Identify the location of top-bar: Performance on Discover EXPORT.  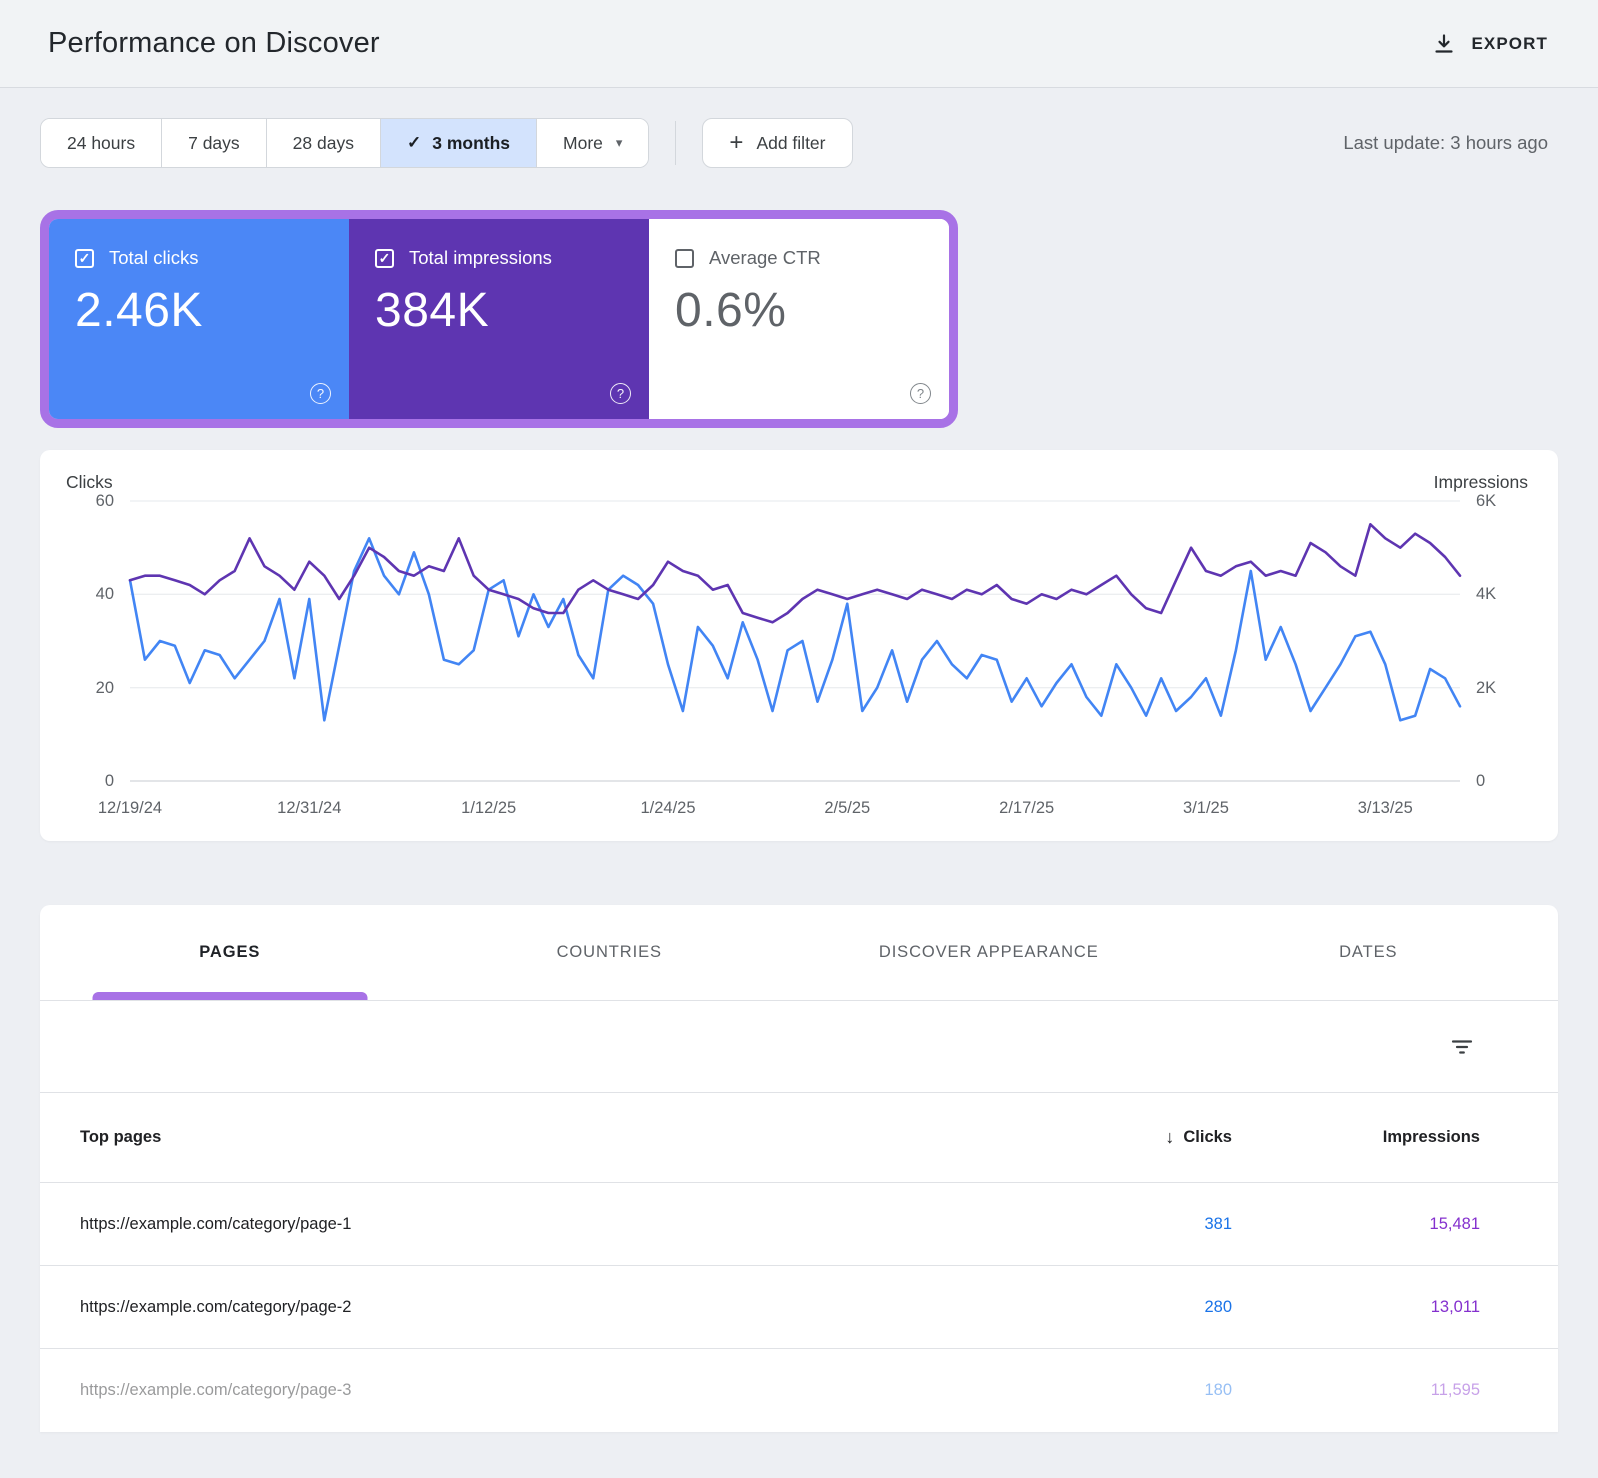
(799, 44).